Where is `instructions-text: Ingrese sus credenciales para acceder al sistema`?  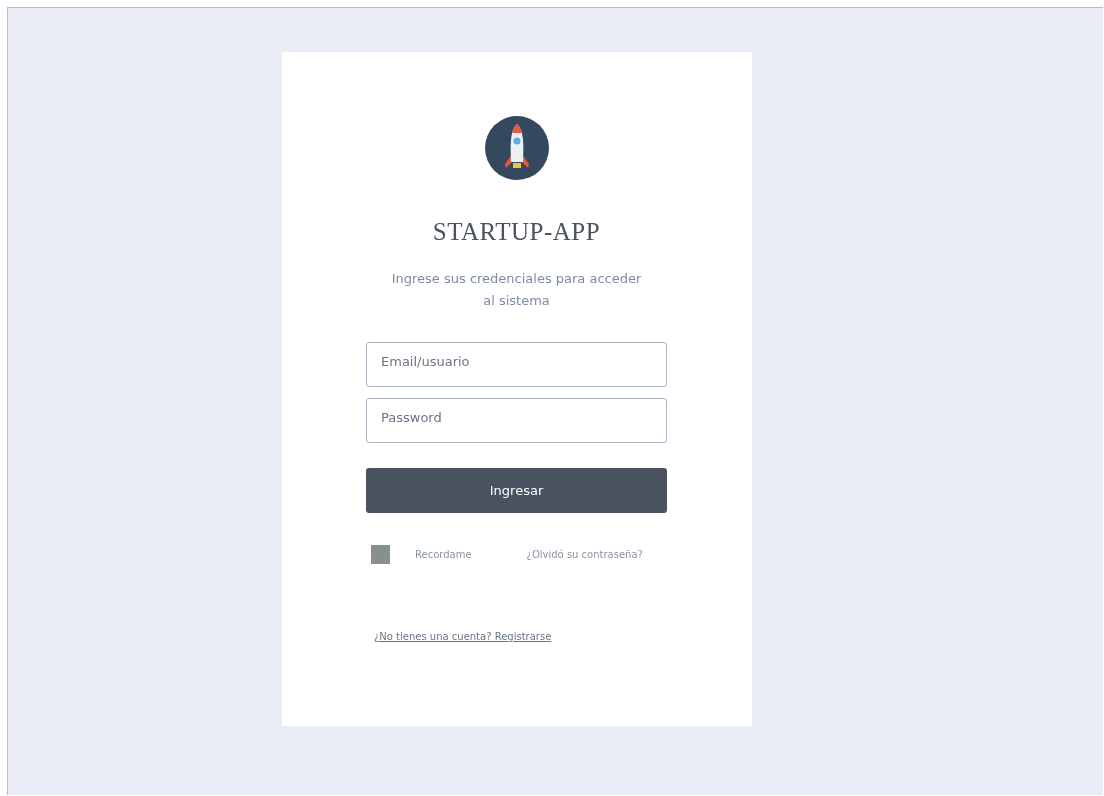
instructions-text: Ingrese sus credenciales para acceder al sistema is located at coordinates (516, 290).